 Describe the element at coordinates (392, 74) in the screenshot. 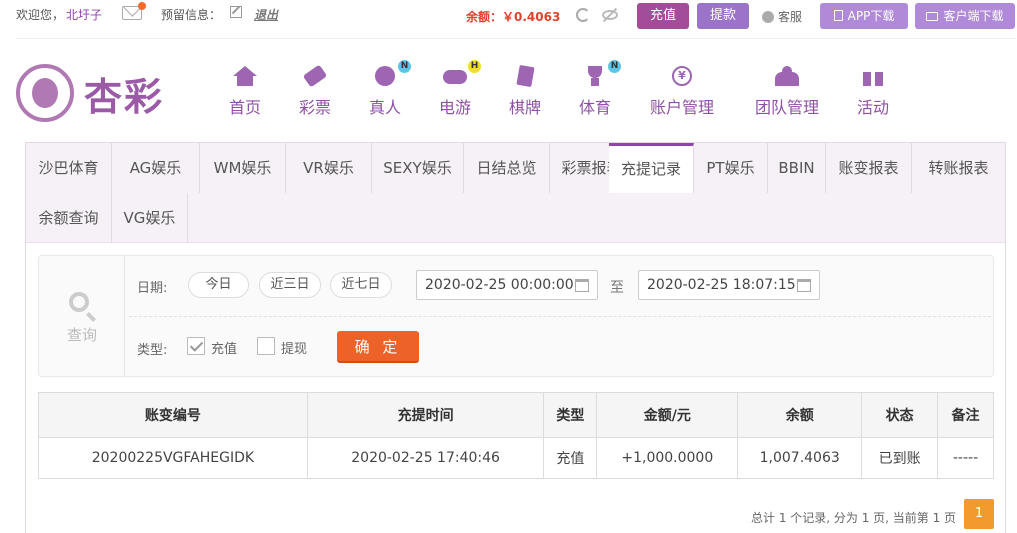

I see `live-dealer-icon: N` at that location.